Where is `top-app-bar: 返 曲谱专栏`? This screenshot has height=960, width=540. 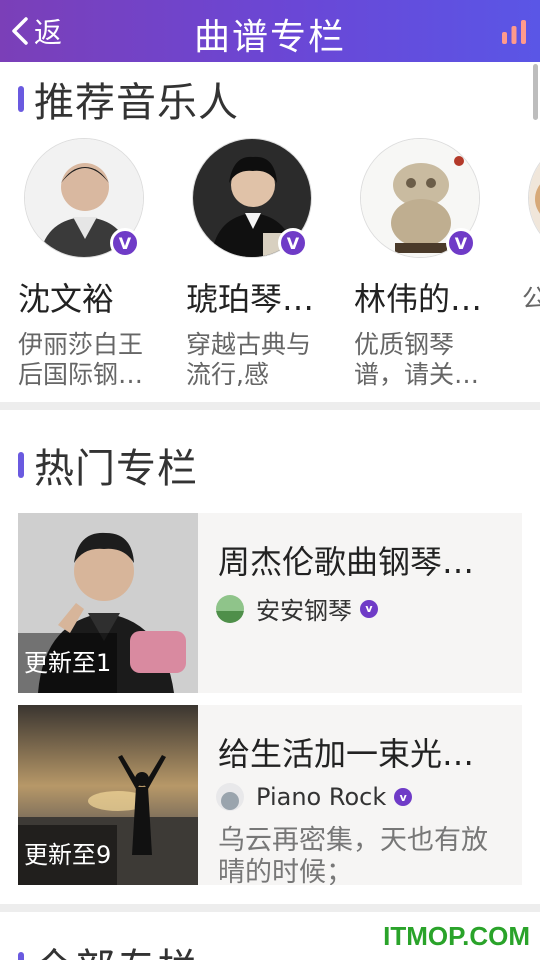
top-app-bar: 返 曲谱专栏 is located at coordinates (270, 31).